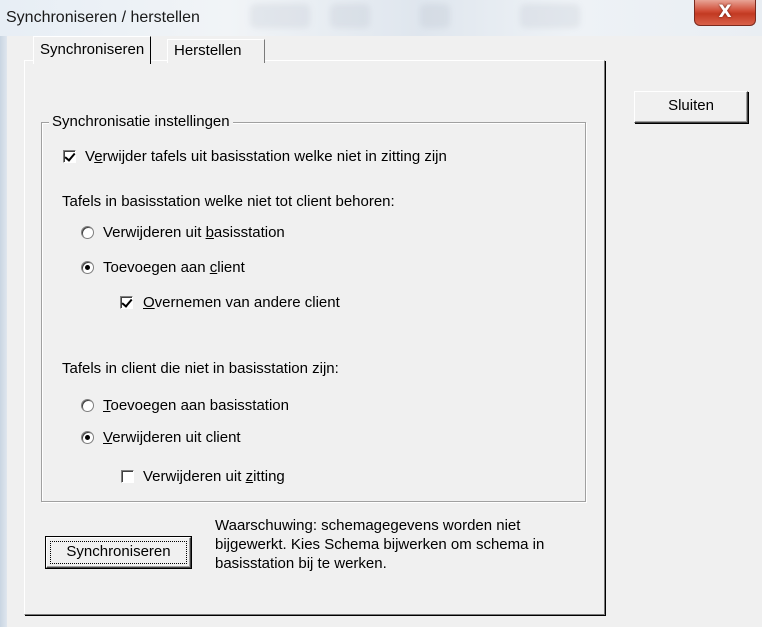 This screenshot has height=627, width=762. What do you see at coordinates (241, 302) in the screenshot?
I see `take-over-label: Overnemen van andere client` at bounding box center [241, 302].